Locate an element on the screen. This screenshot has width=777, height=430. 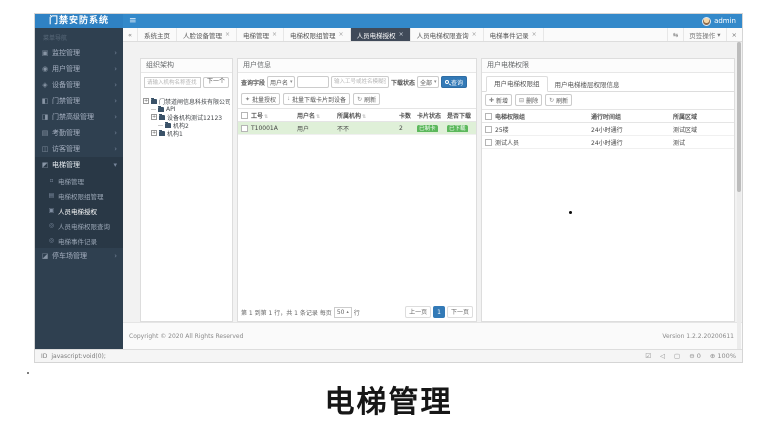
tab-operations-dropdown: 页签操作 ▾ is located at coordinates (704, 34).